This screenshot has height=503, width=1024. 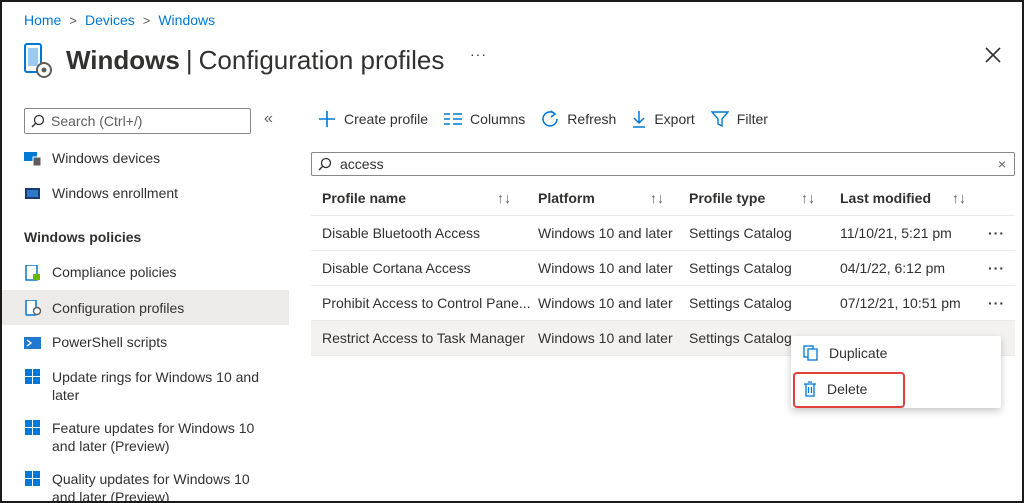 I want to click on device-settings-icon, so click(x=38, y=60).